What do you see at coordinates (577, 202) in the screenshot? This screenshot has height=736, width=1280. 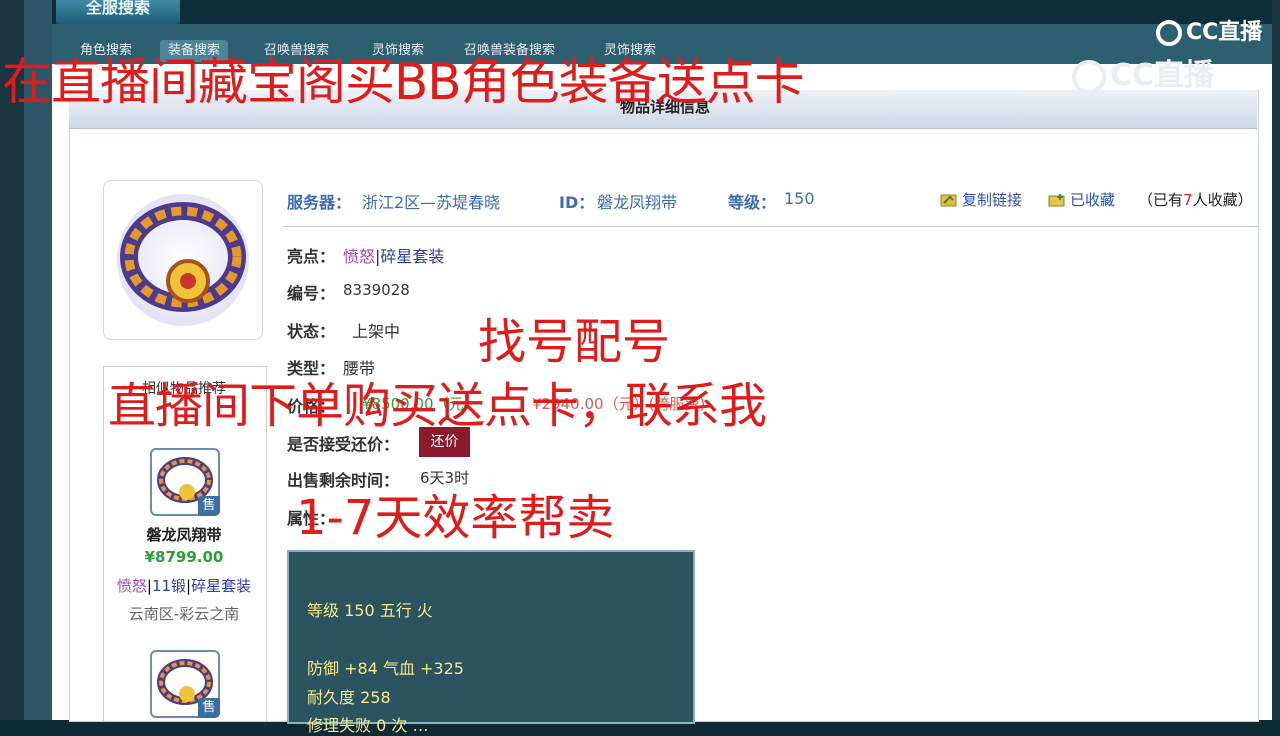 I see `id-label: ID：` at bounding box center [577, 202].